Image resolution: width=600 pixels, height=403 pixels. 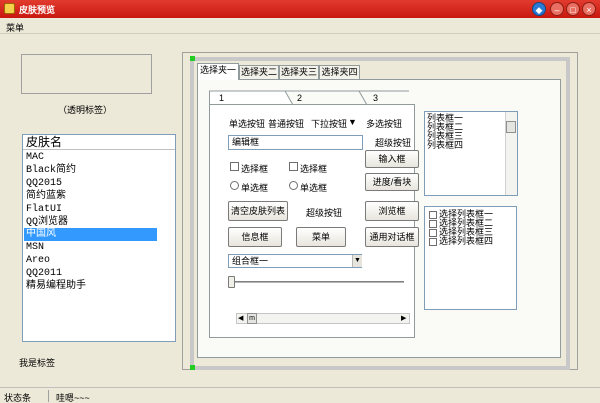 I want to click on inner-tab-3: 3, so click(x=391, y=98).